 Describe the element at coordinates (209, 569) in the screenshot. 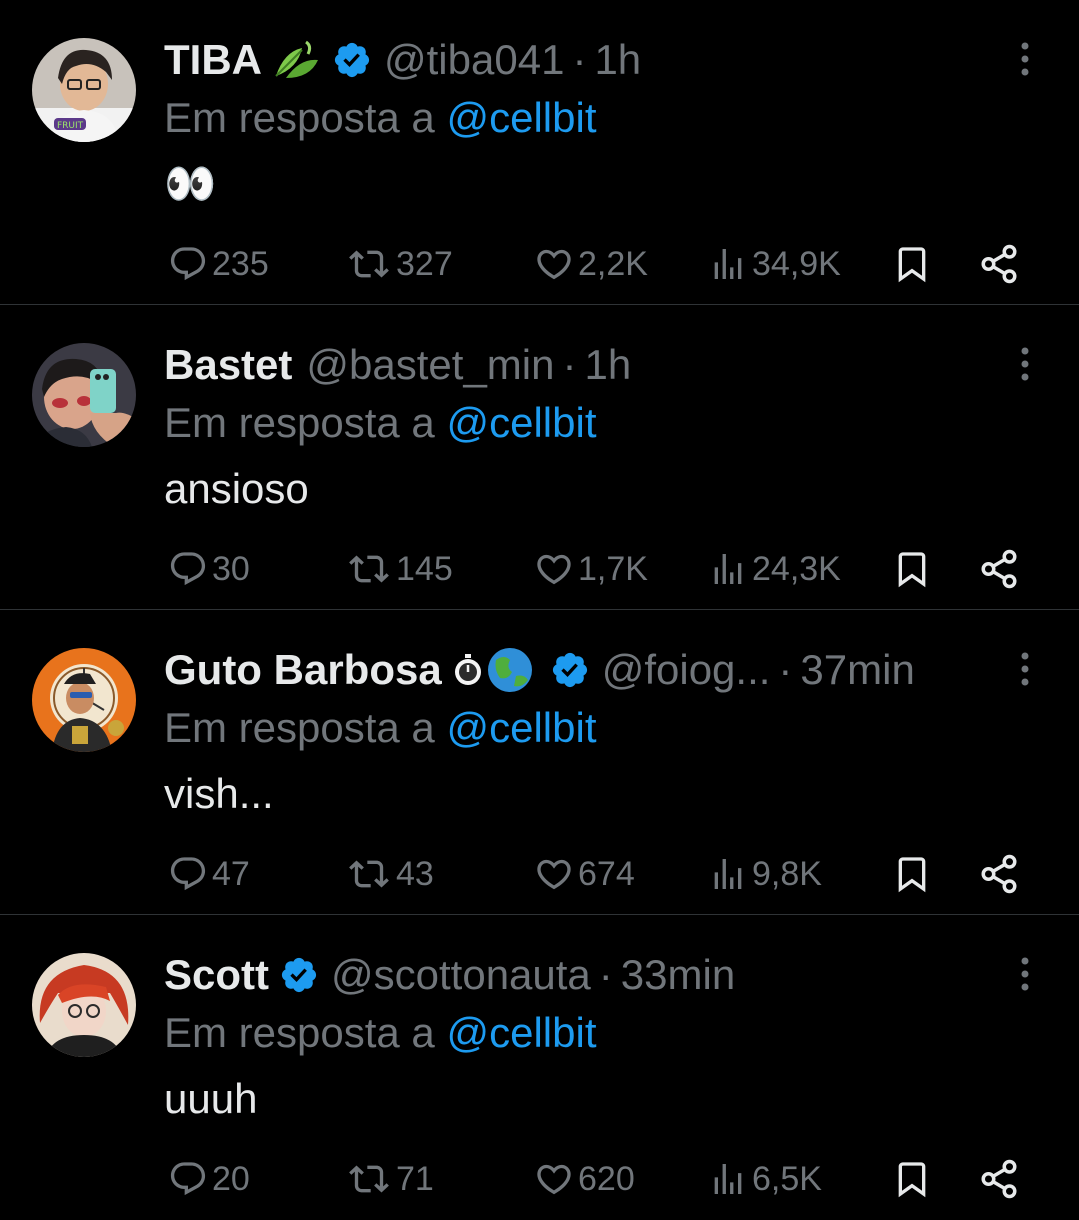

I see `reply-button: 30` at that location.